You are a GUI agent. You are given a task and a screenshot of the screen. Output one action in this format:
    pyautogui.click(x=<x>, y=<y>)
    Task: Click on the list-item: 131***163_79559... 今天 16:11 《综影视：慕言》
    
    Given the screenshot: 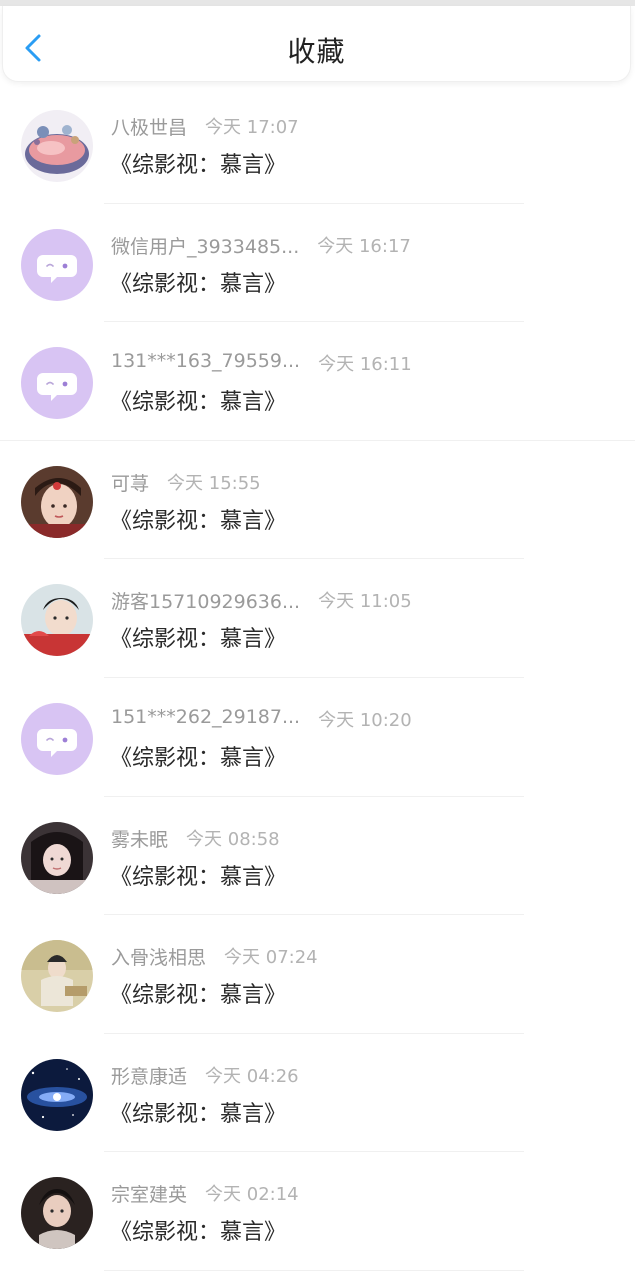 What is the action you would take?
    pyautogui.click(x=317, y=381)
    